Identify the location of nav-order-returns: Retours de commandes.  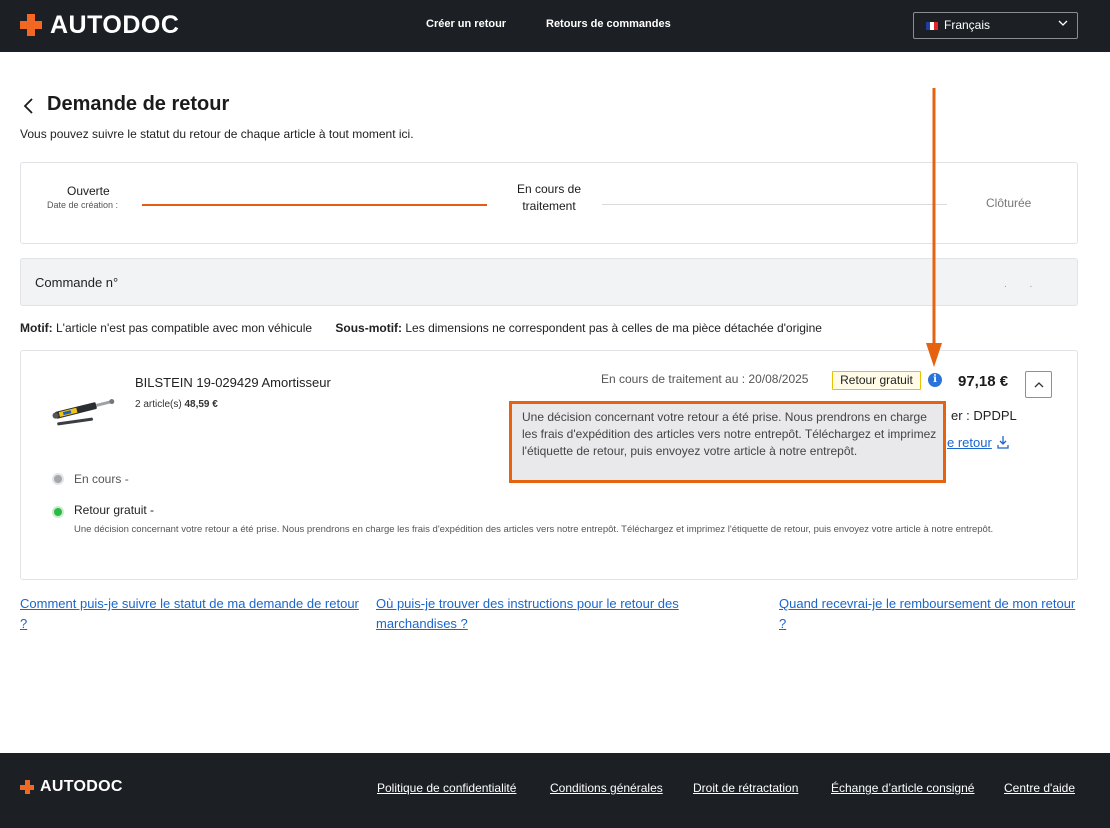
(608, 24).